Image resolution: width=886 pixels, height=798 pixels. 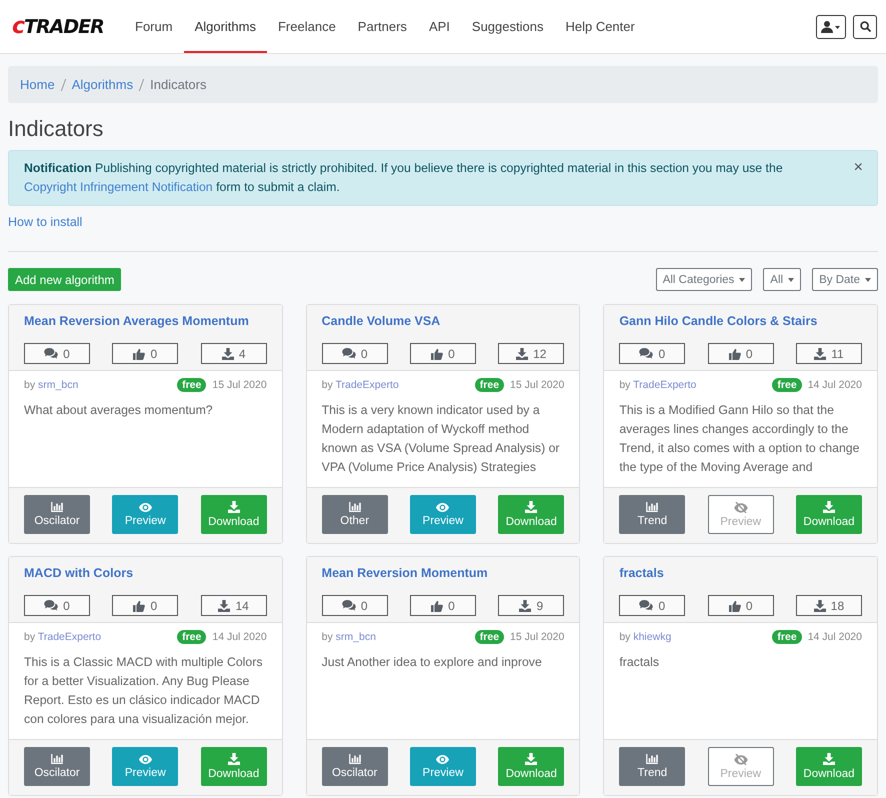 I want to click on how-to-install-link: How to install, so click(x=443, y=222).